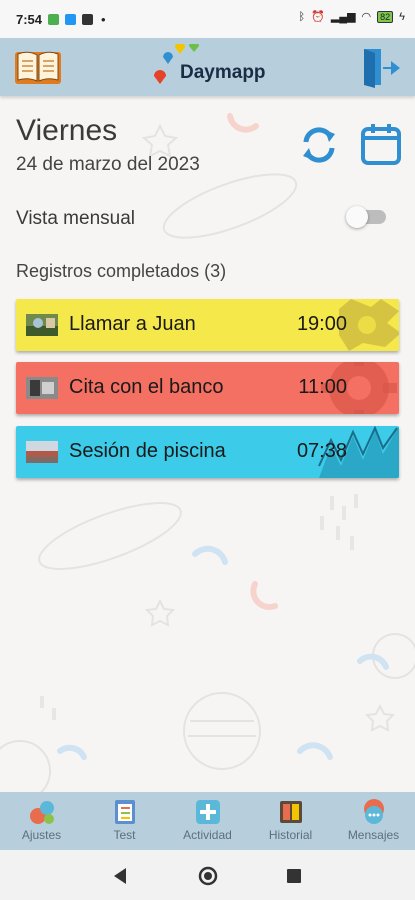 The image size is (415, 900). I want to click on record-title: Sesión de piscina, so click(147, 451).